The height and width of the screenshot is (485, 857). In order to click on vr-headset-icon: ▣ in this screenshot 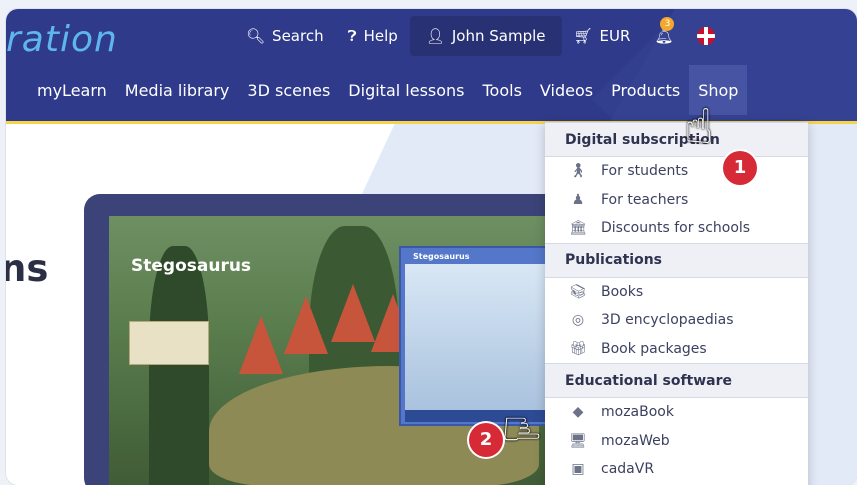, I will do `click(578, 469)`.